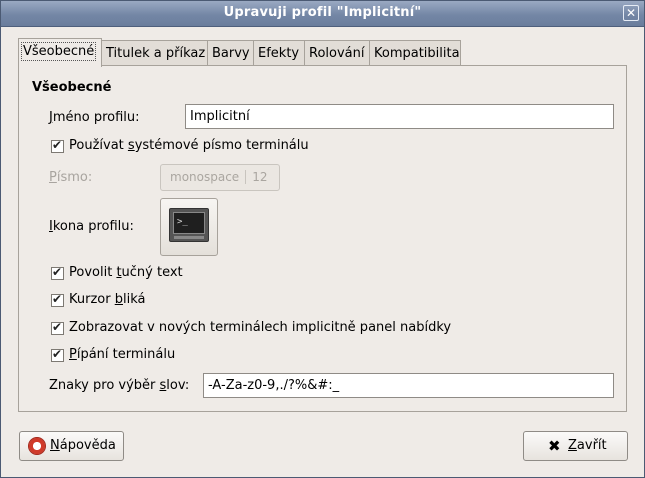  Describe the element at coordinates (399, 116) in the screenshot. I see `profile-name-input: Implicitní` at that location.